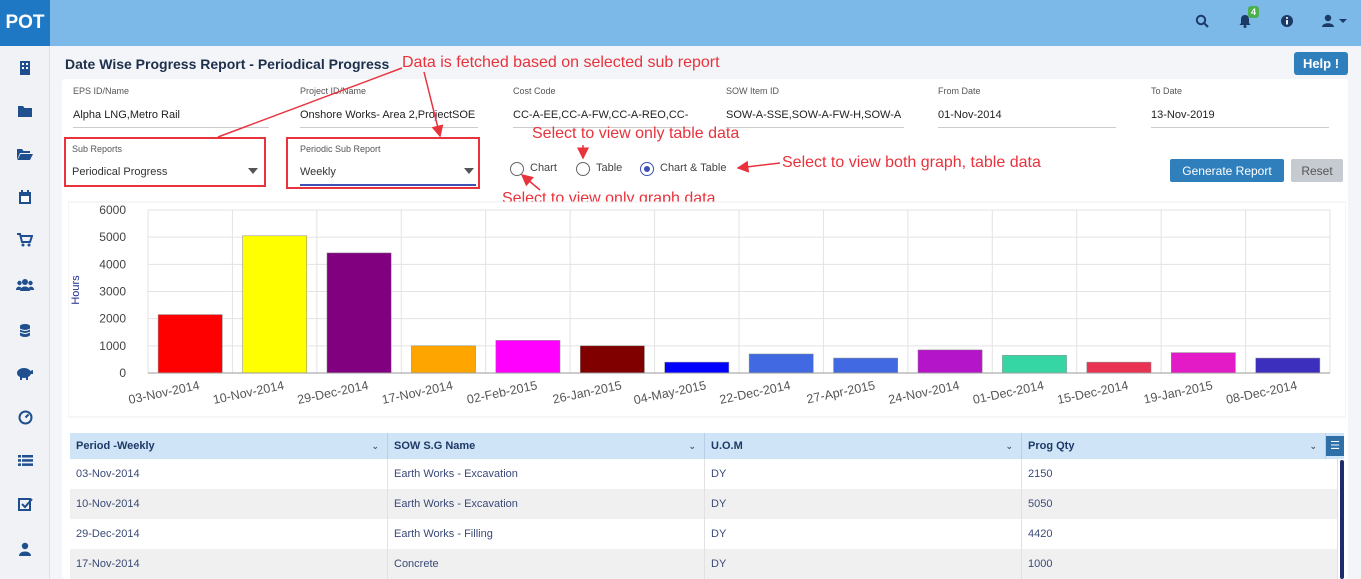 The image size is (1361, 579). Describe the element at coordinates (1342, 519) in the screenshot. I see `table-scrollbar` at that location.